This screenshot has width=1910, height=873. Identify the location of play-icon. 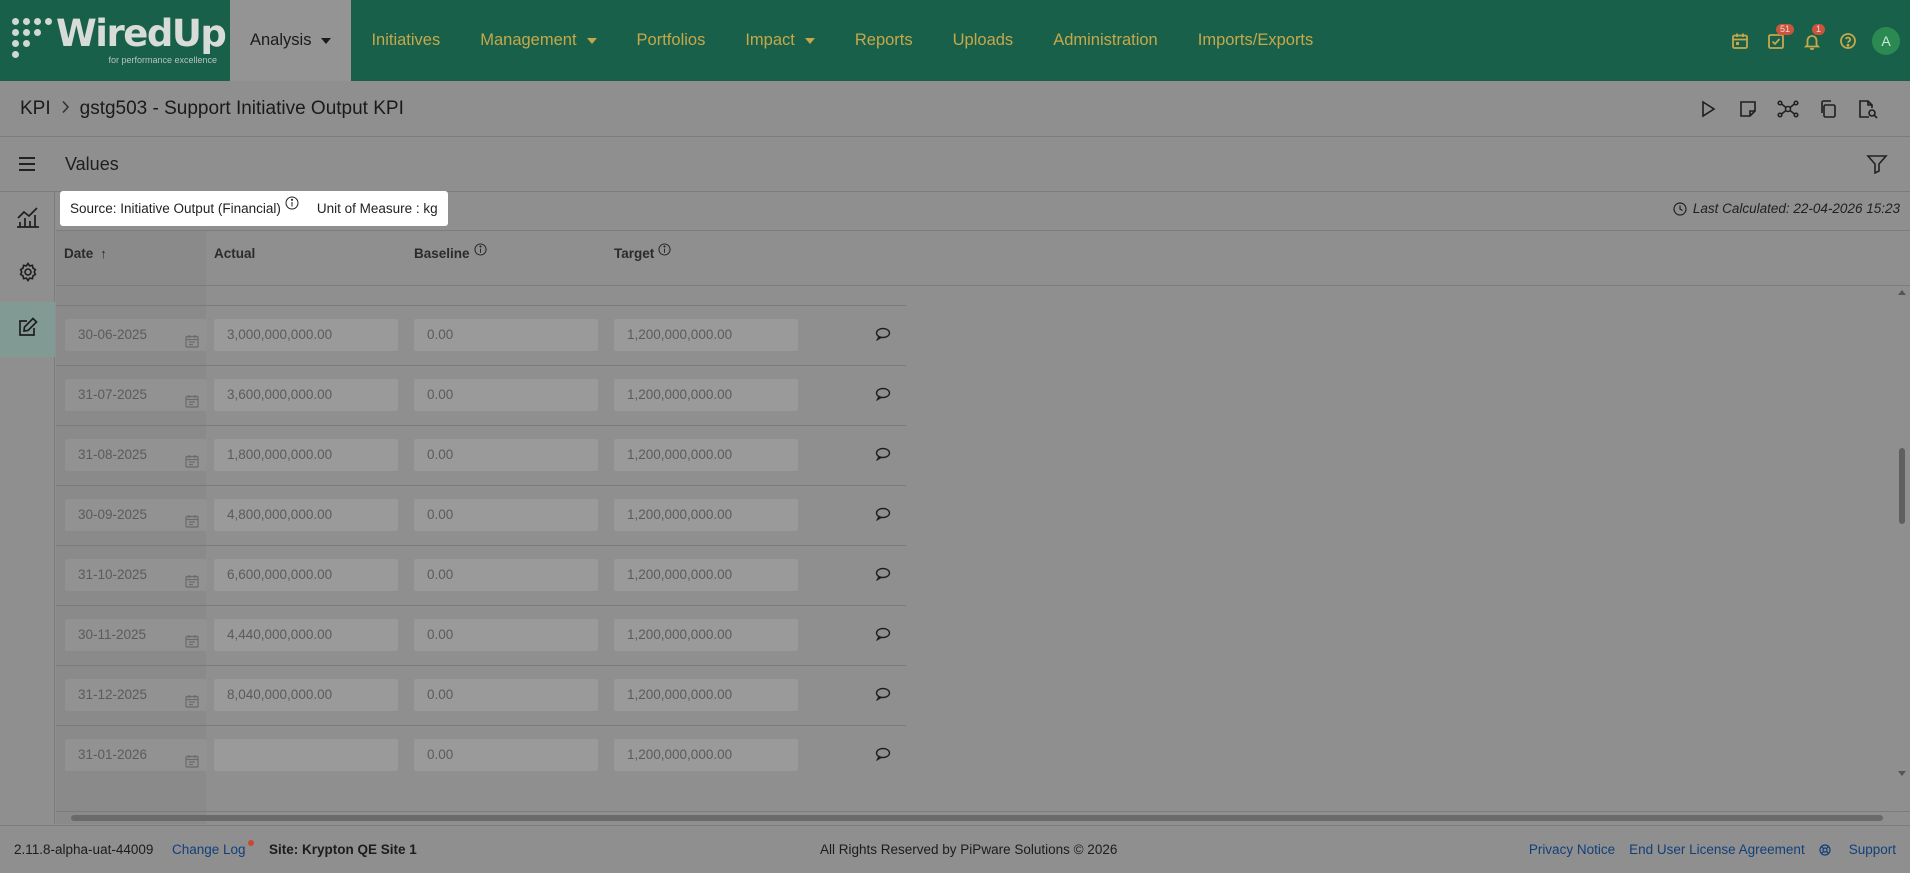
(1708, 109).